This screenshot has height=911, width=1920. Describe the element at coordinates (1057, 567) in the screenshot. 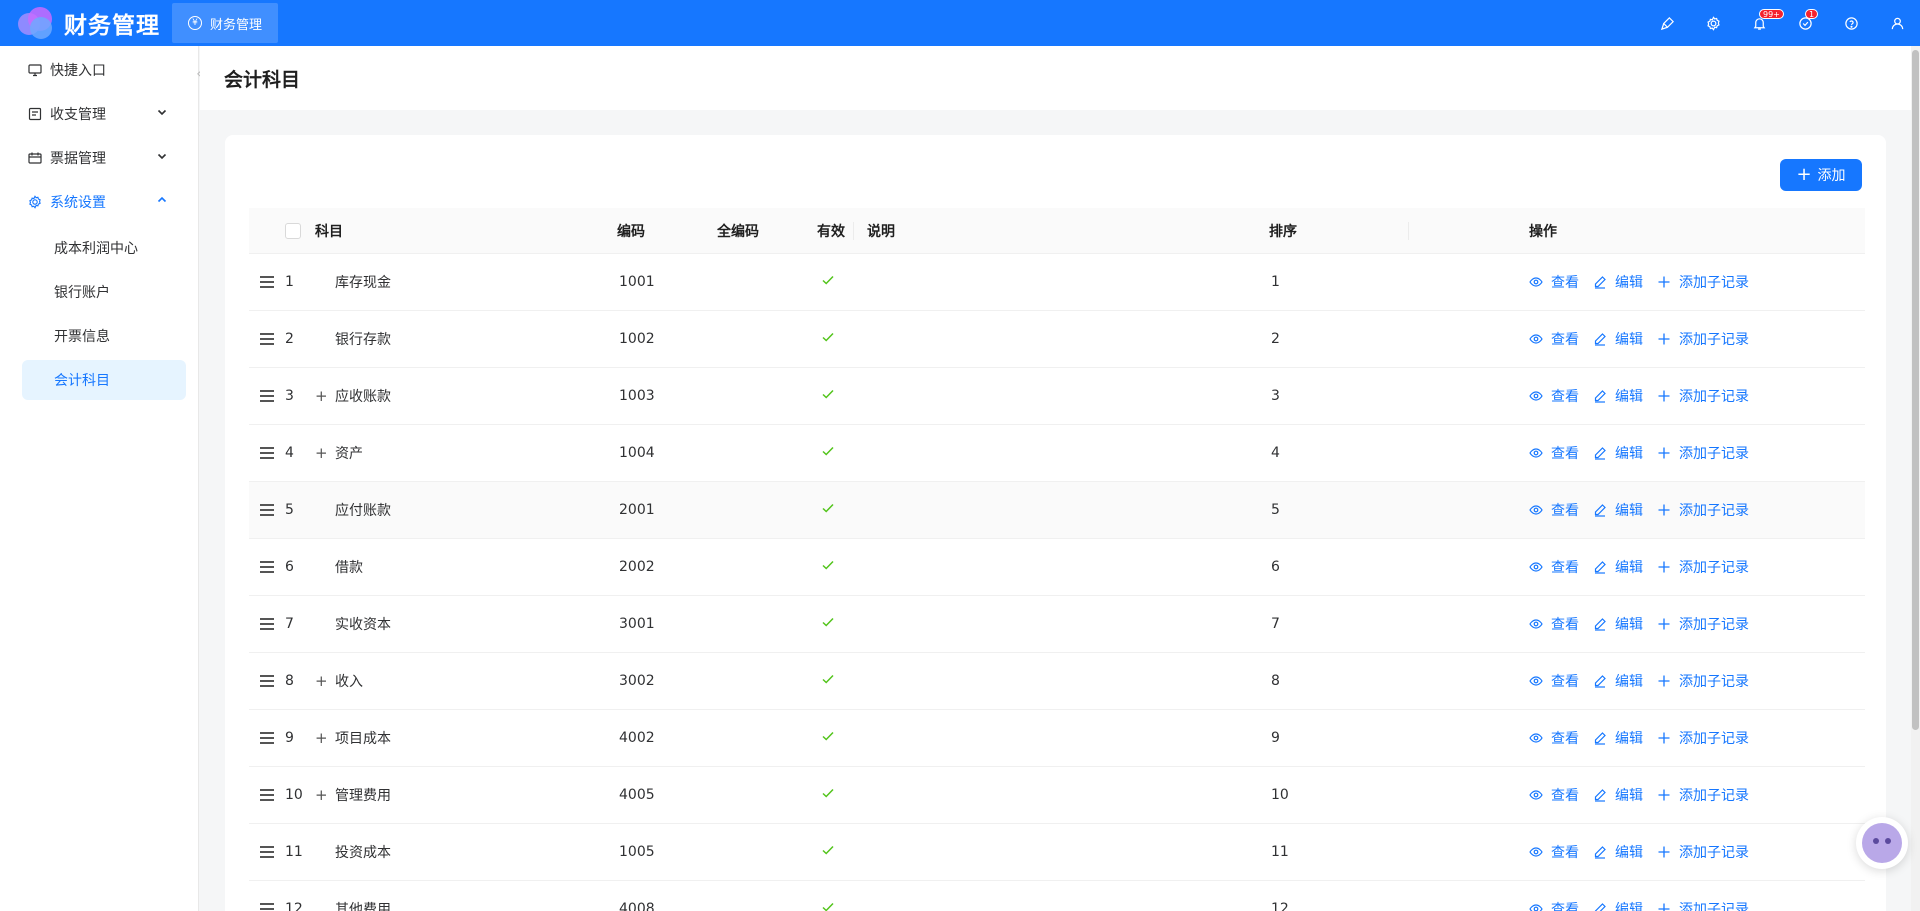

I see `table-row: 6 借款 2002 6 查看 编辑 添加子记录` at that location.